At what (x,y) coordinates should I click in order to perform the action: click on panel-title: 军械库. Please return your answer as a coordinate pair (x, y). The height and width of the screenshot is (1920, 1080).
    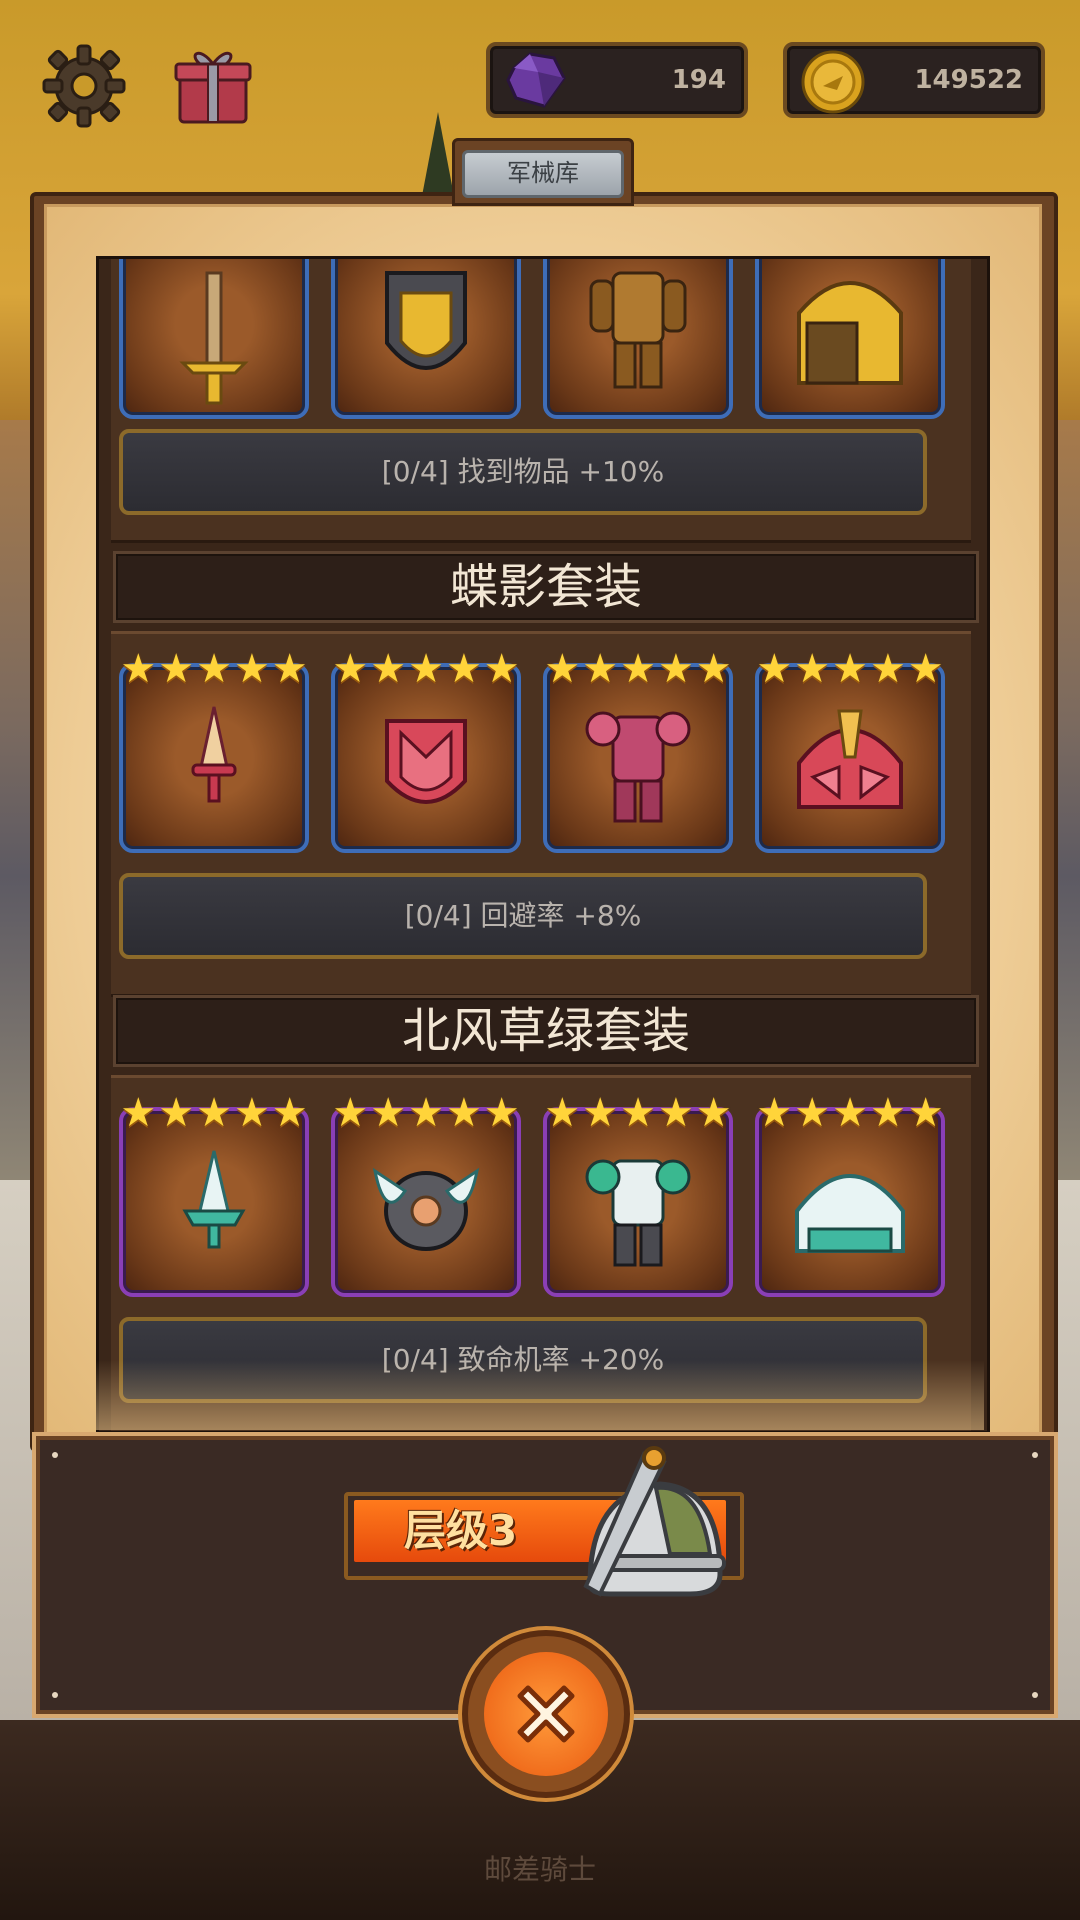
    Looking at the image, I should click on (543, 174).